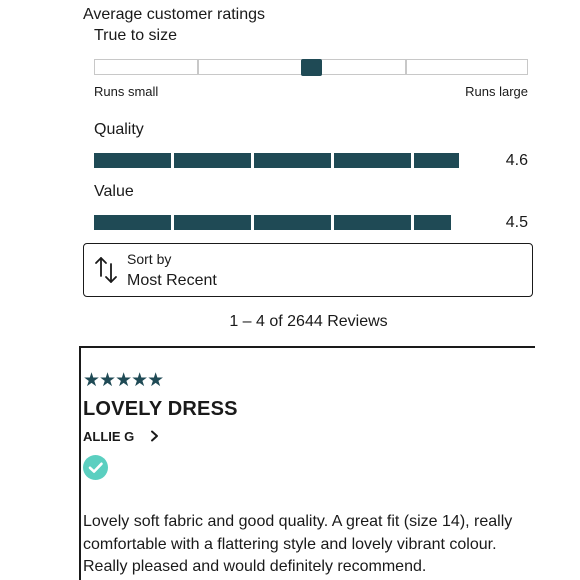 The width and height of the screenshot is (580, 580). Describe the element at coordinates (172, 280) in the screenshot. I see `sort-selected-value: Most Recent` at that location.